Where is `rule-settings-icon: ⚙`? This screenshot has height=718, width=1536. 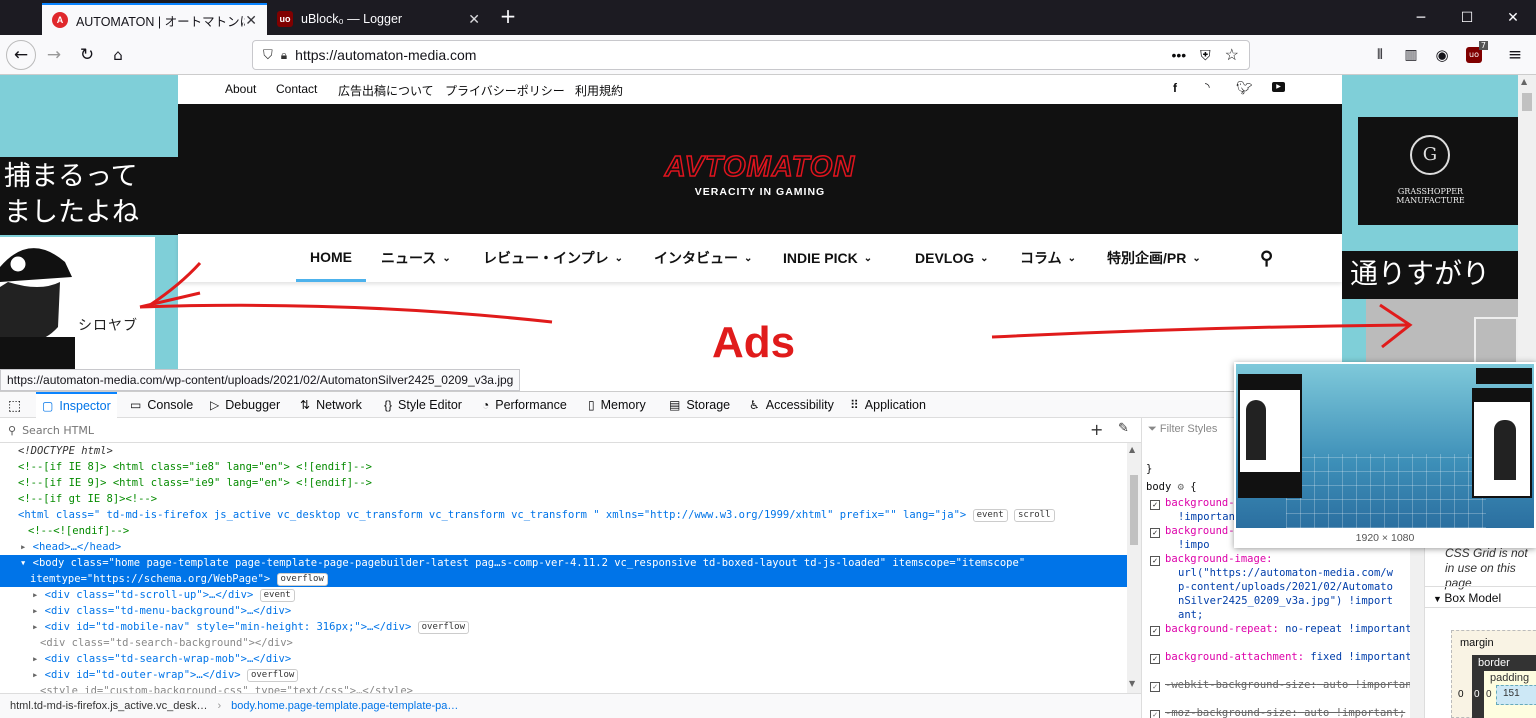
rule-settings-icon: ⚙ is located at coordinates (1181, 487).